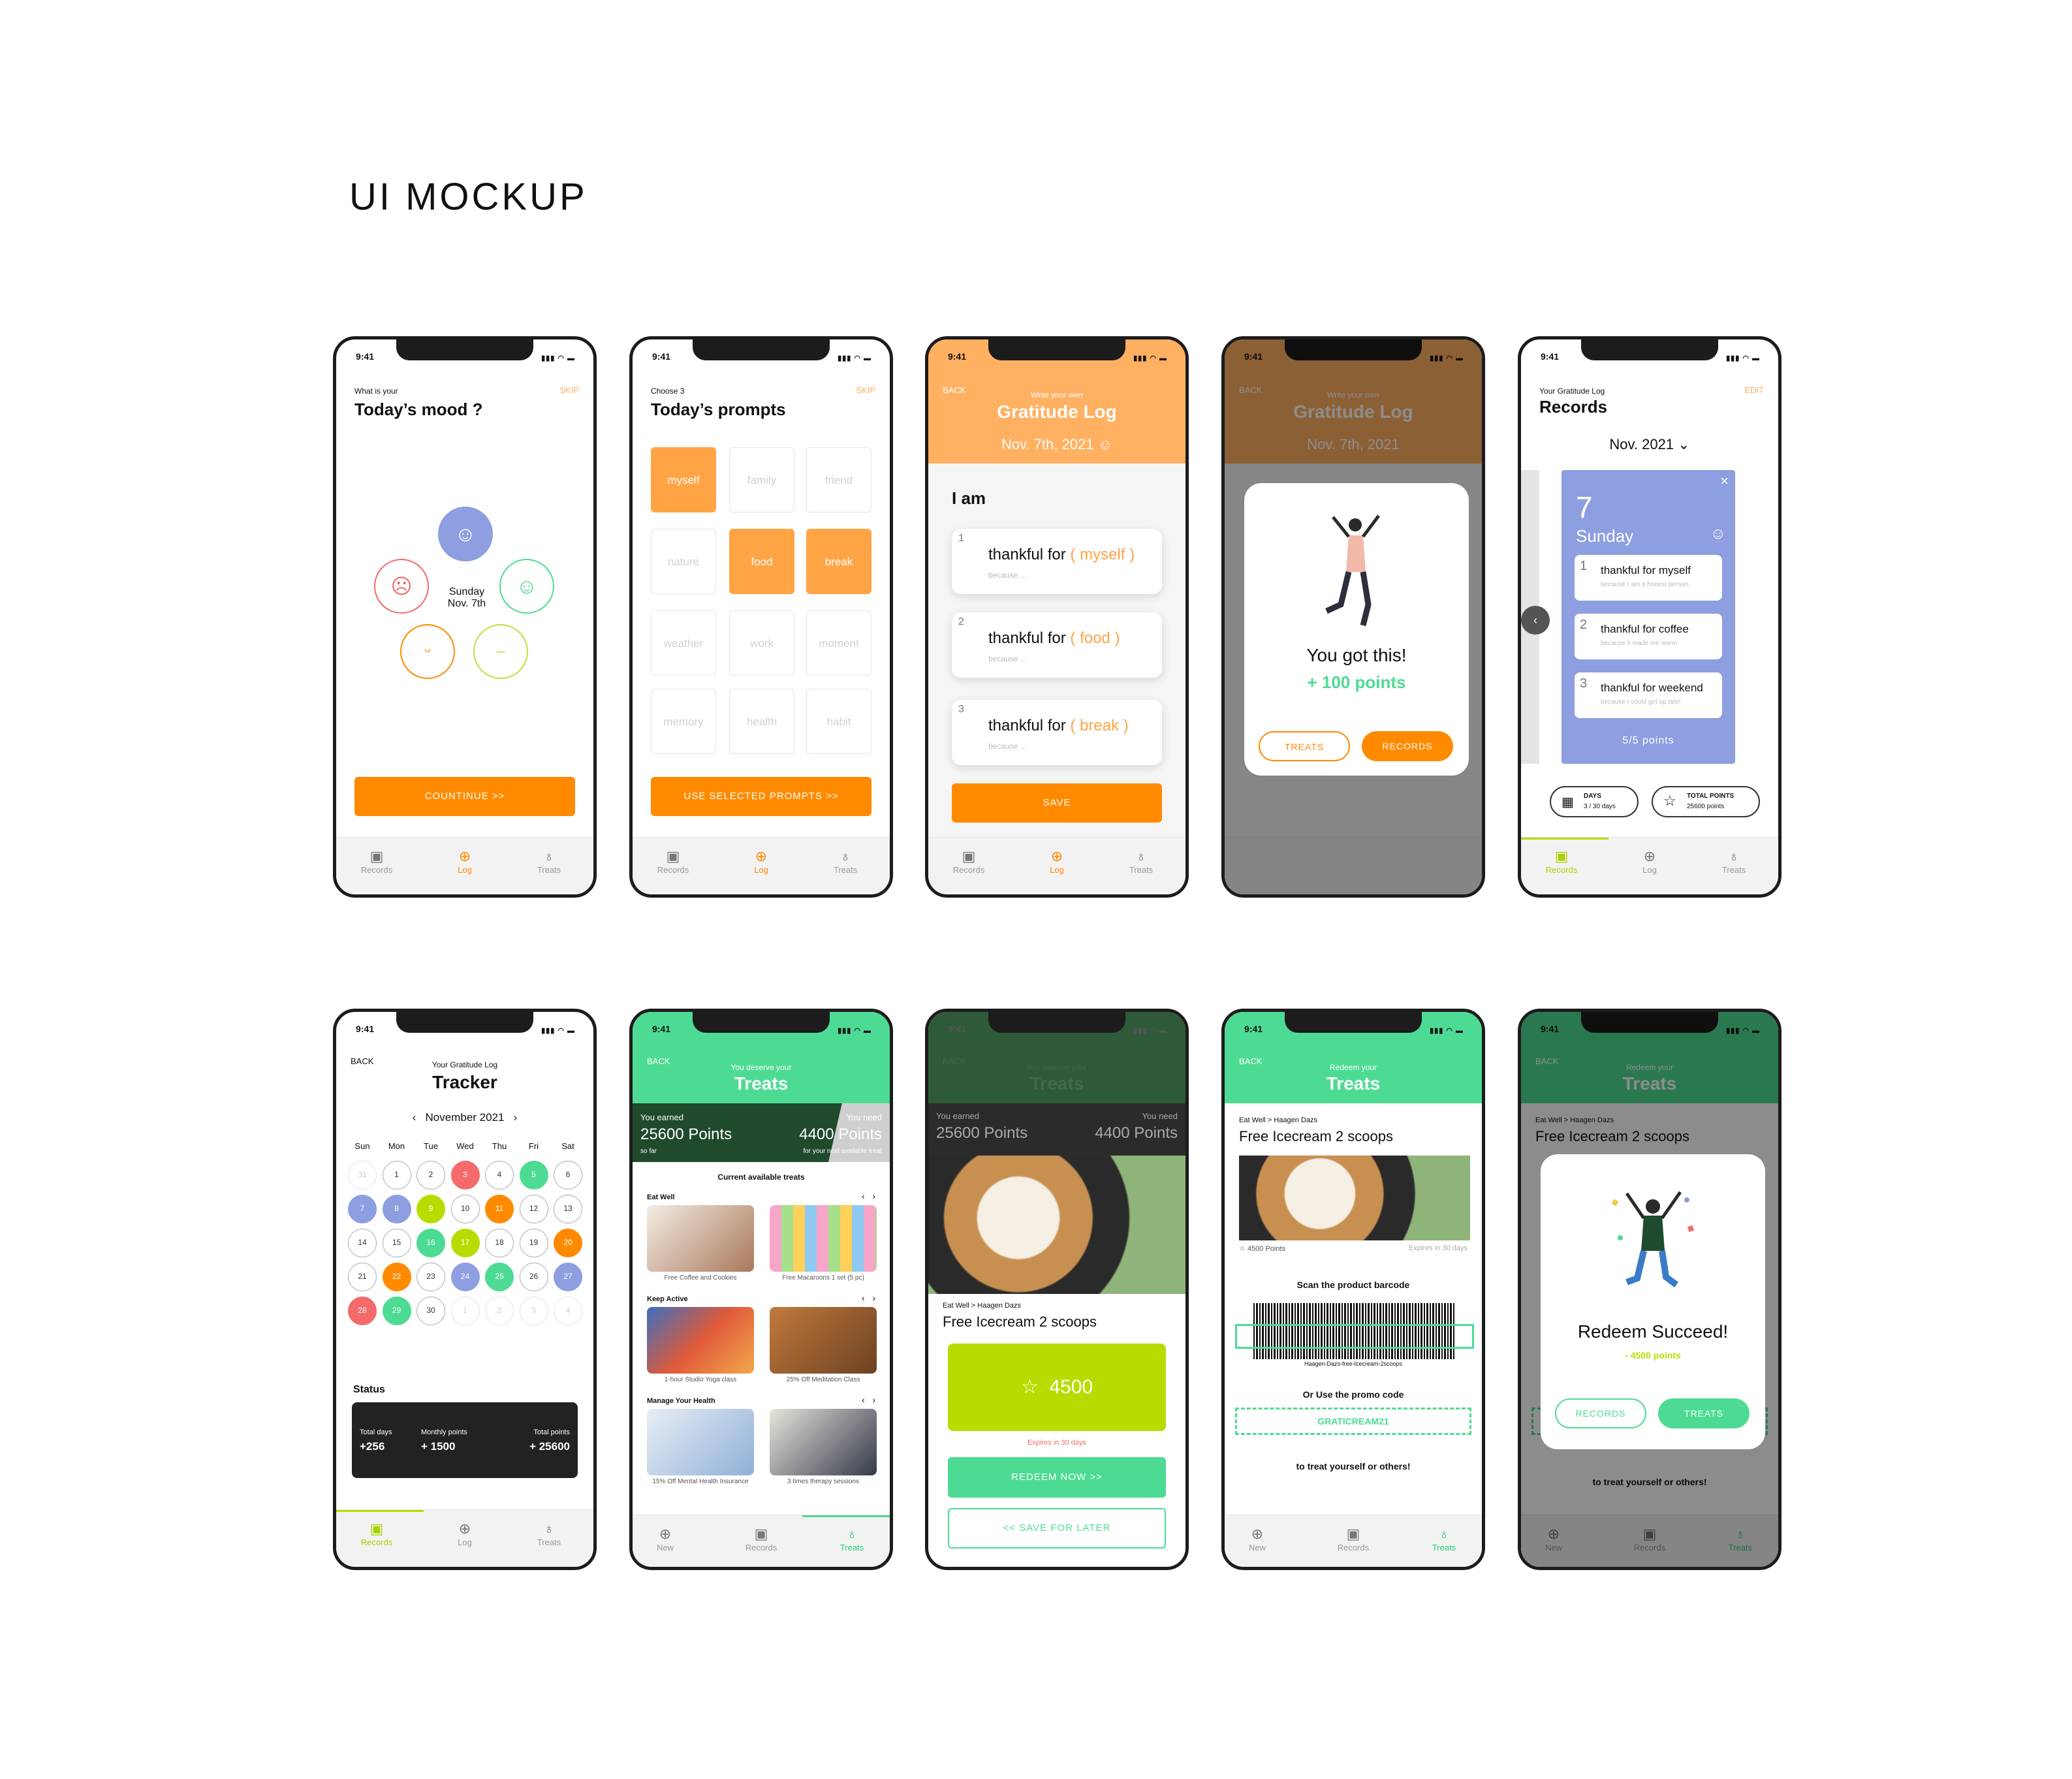 Image resolution: width=2072 pixels, height=1779 pixels. I want to click on calendar-day: 30, so click(431, 1311).